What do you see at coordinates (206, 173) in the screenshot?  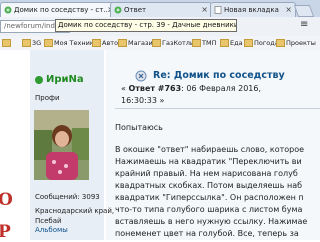 I see `post-text-line: крайний правый. На нем нарисована голуб` at bounding box center [206, 173].